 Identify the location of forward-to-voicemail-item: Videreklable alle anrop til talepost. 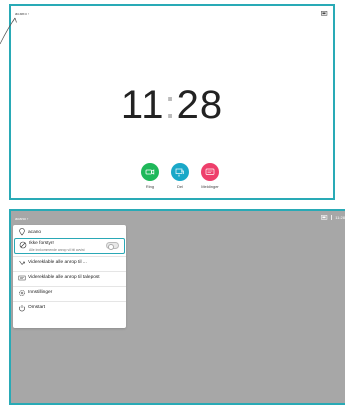
(69, 278).